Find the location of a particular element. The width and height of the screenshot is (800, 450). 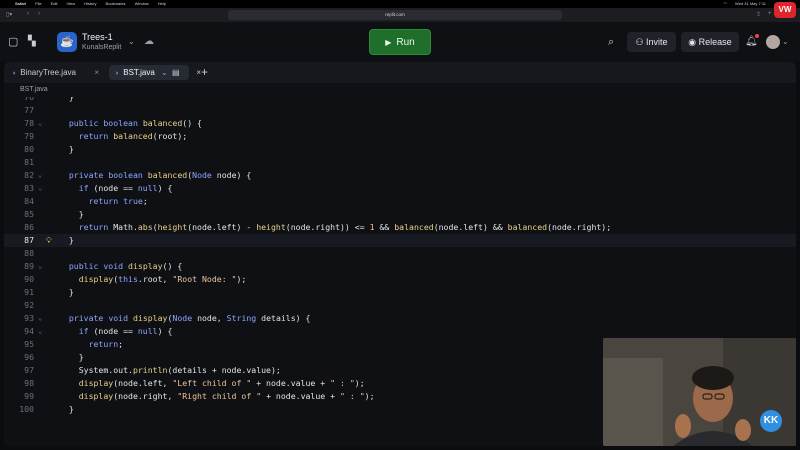

release-icon: ◉ is located at coordinates (692, 42).